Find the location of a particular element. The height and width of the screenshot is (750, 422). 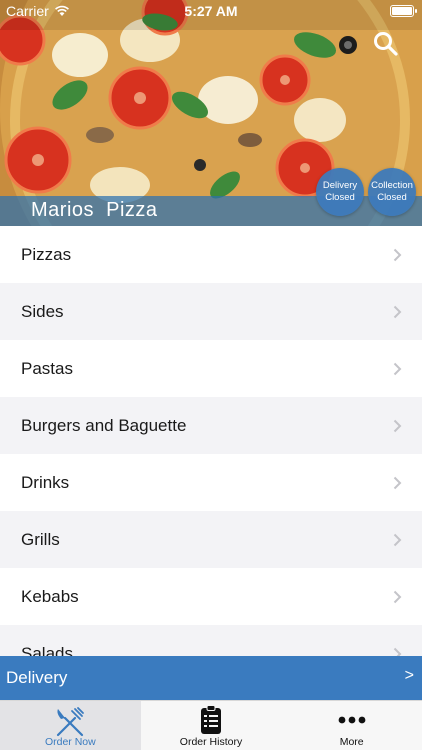

delivery-arrow-icon: > is located at coordinates (409, 675).